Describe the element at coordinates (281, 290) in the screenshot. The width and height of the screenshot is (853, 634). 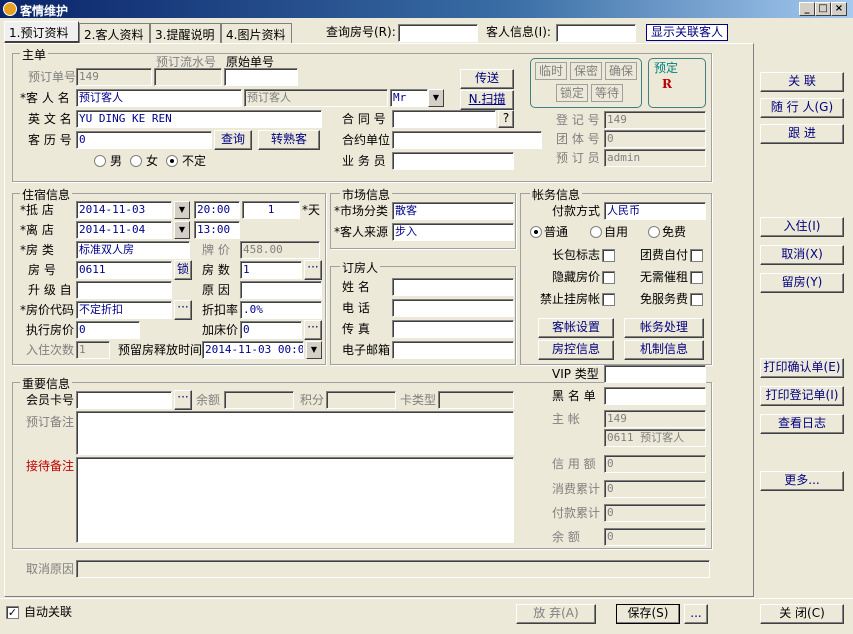
I see `reason-field` at that location.